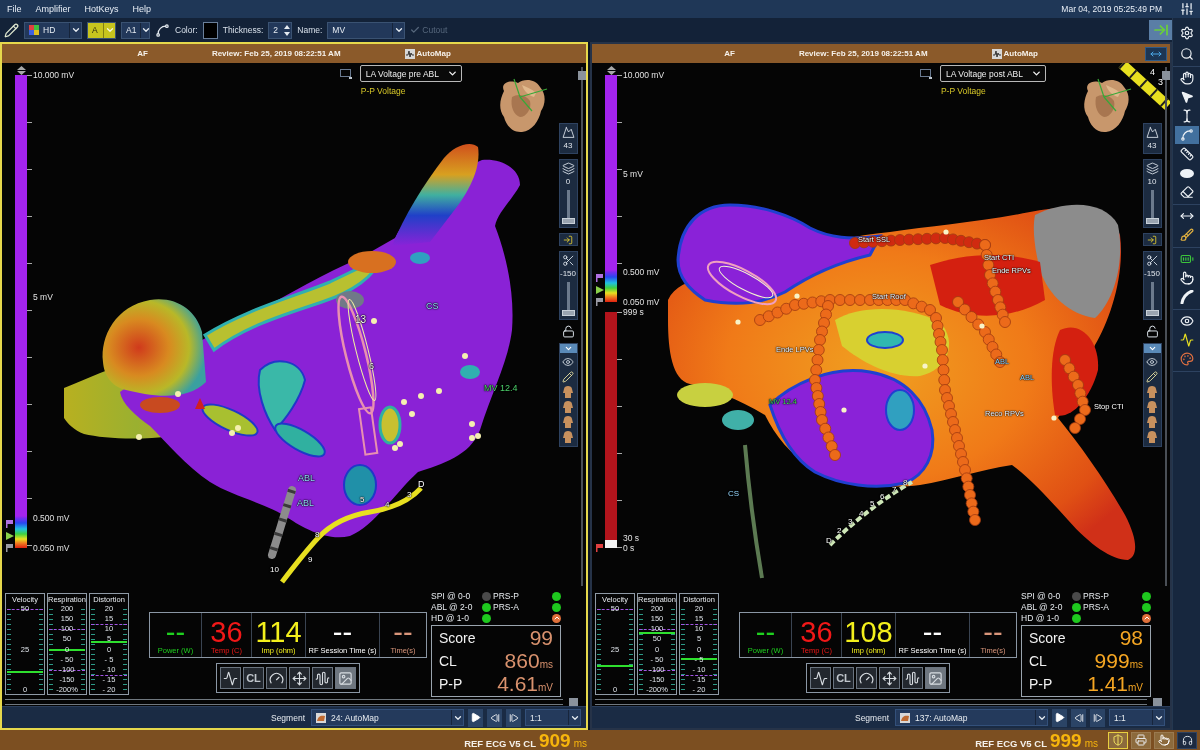  I want to click on printer-button, so click(1141, 740).